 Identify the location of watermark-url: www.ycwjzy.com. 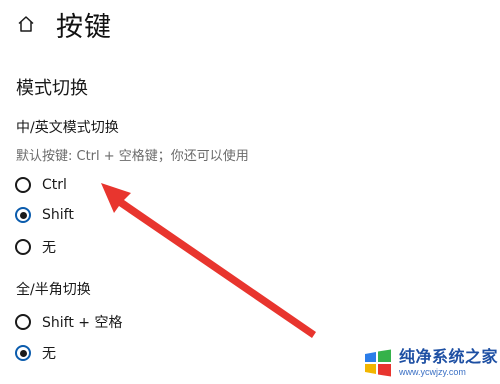
(432, 372).